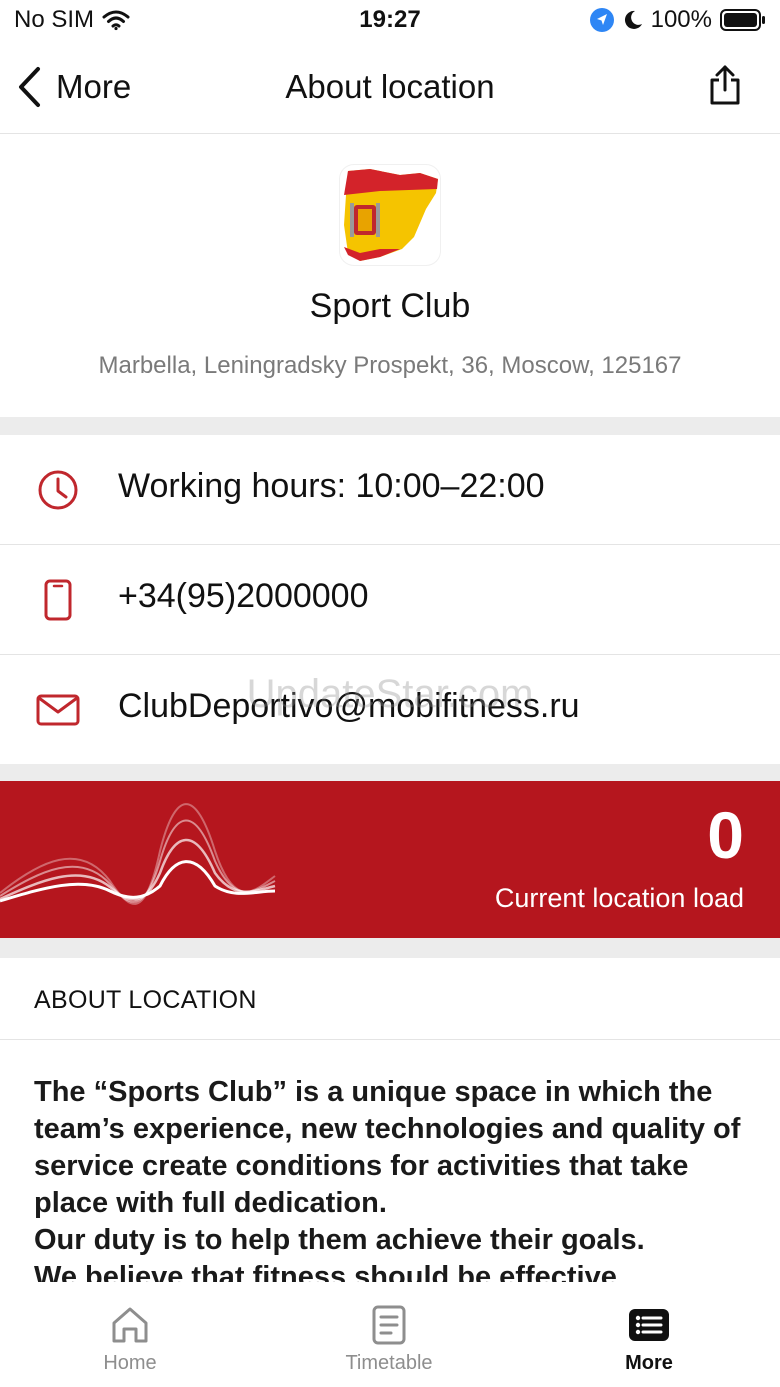  I want to click on status-bar: No SIM 19:27 100%, so click(390, 22).